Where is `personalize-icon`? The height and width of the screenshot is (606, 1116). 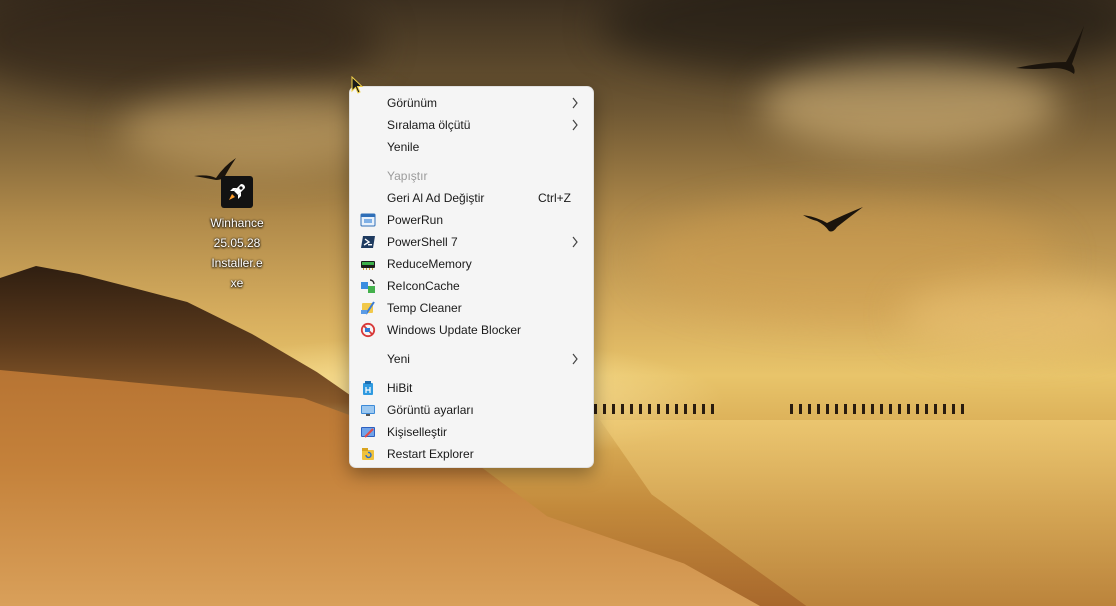
personalize-icon is located at coordinates (368, 432).